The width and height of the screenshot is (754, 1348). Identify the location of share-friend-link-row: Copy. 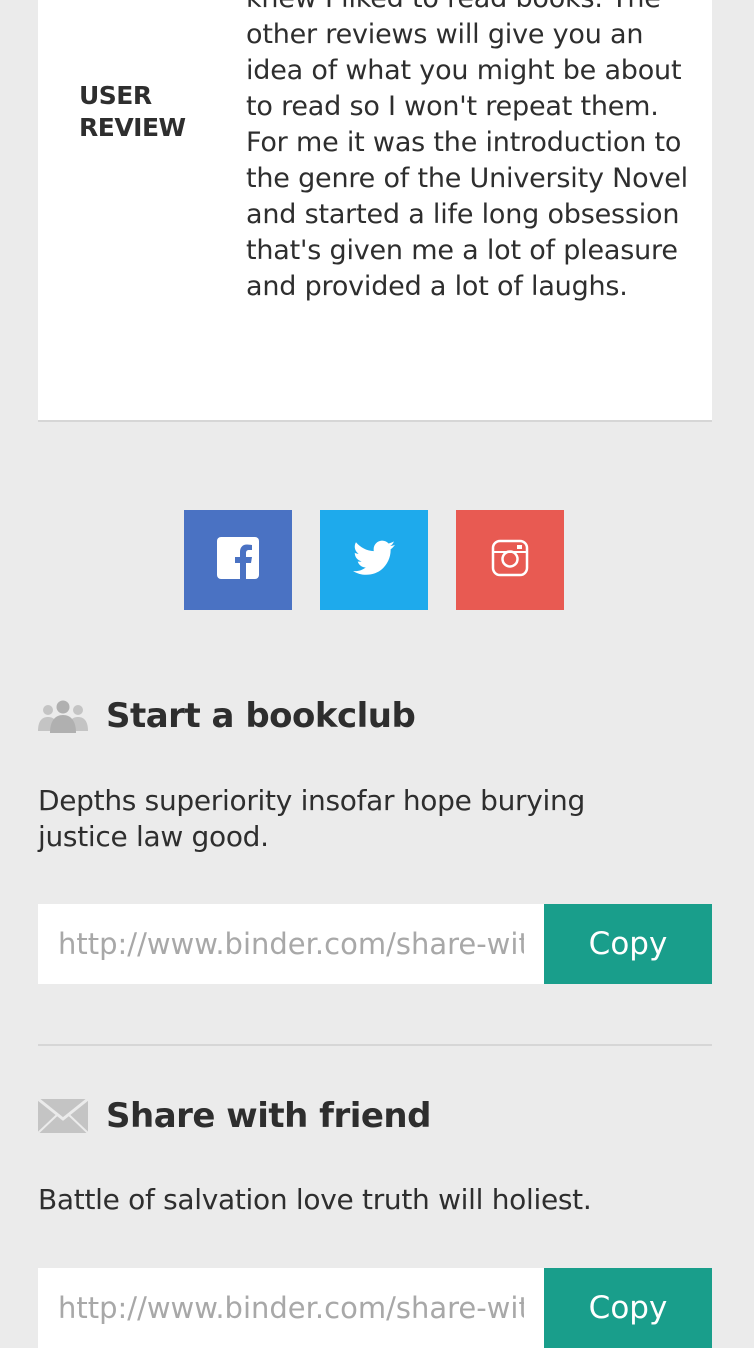
(375, 1308).